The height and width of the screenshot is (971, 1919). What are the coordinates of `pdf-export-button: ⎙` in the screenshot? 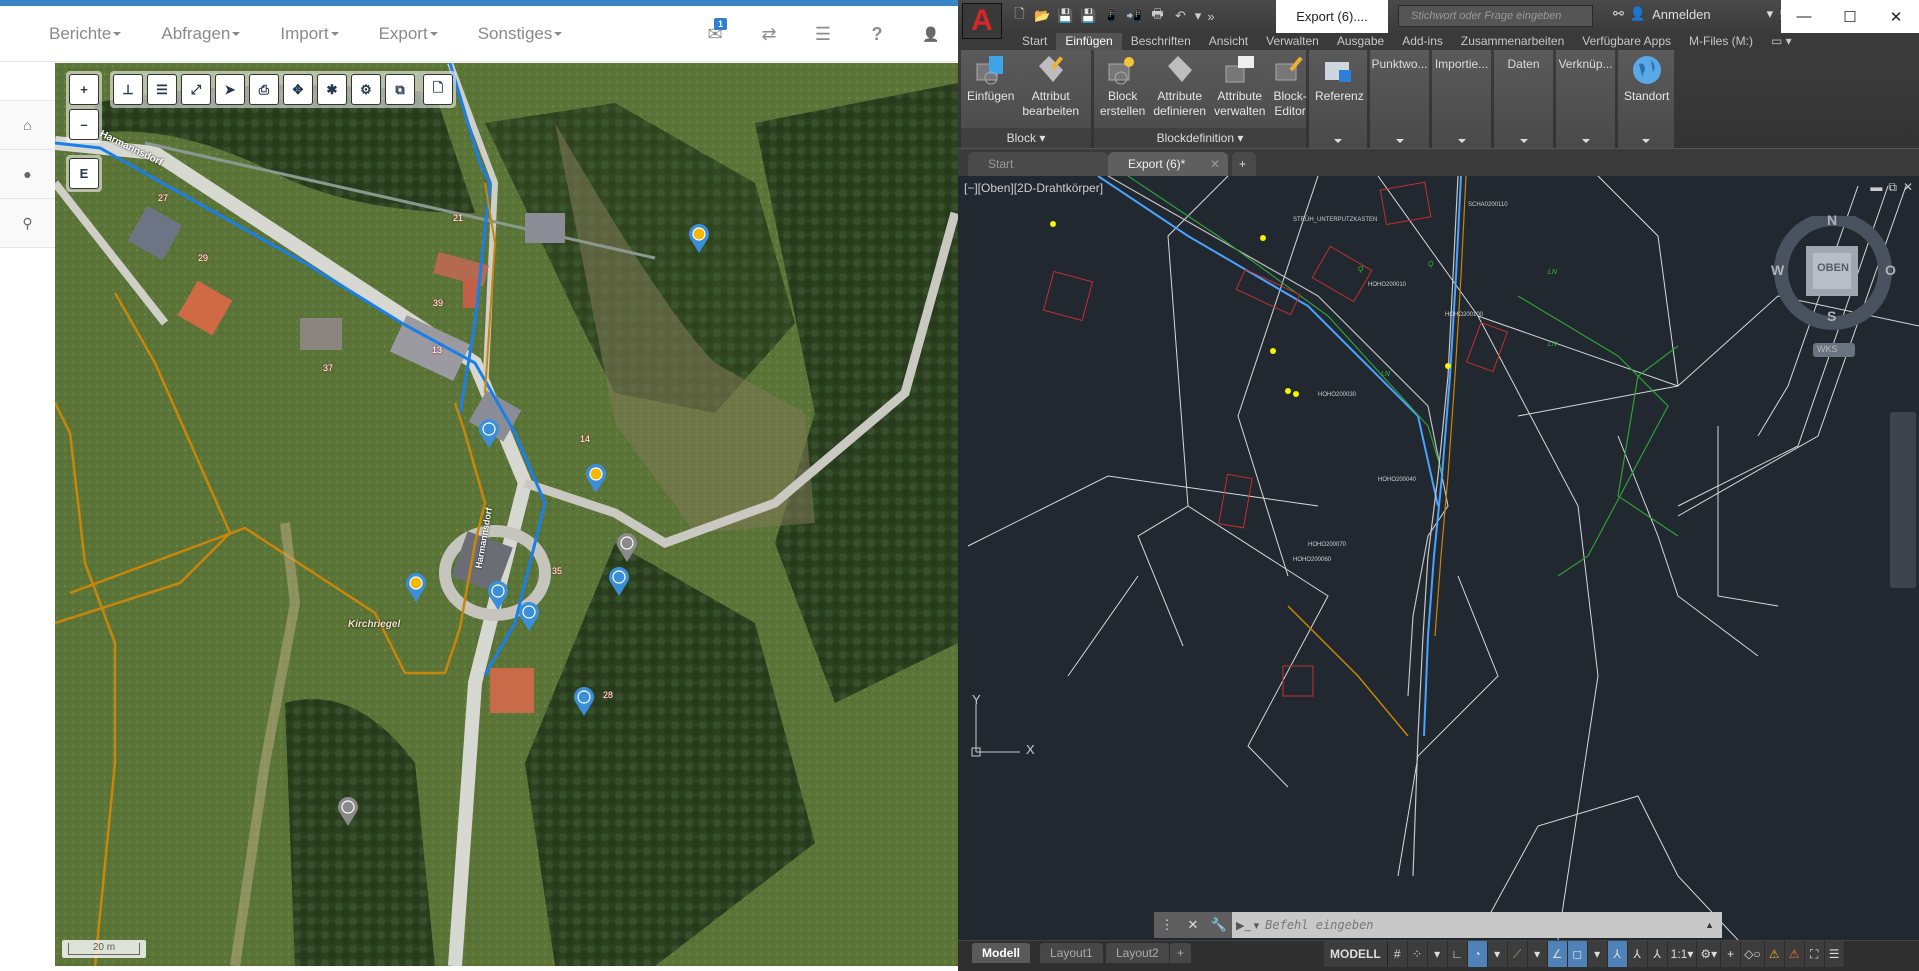 It's located at (264, 89).